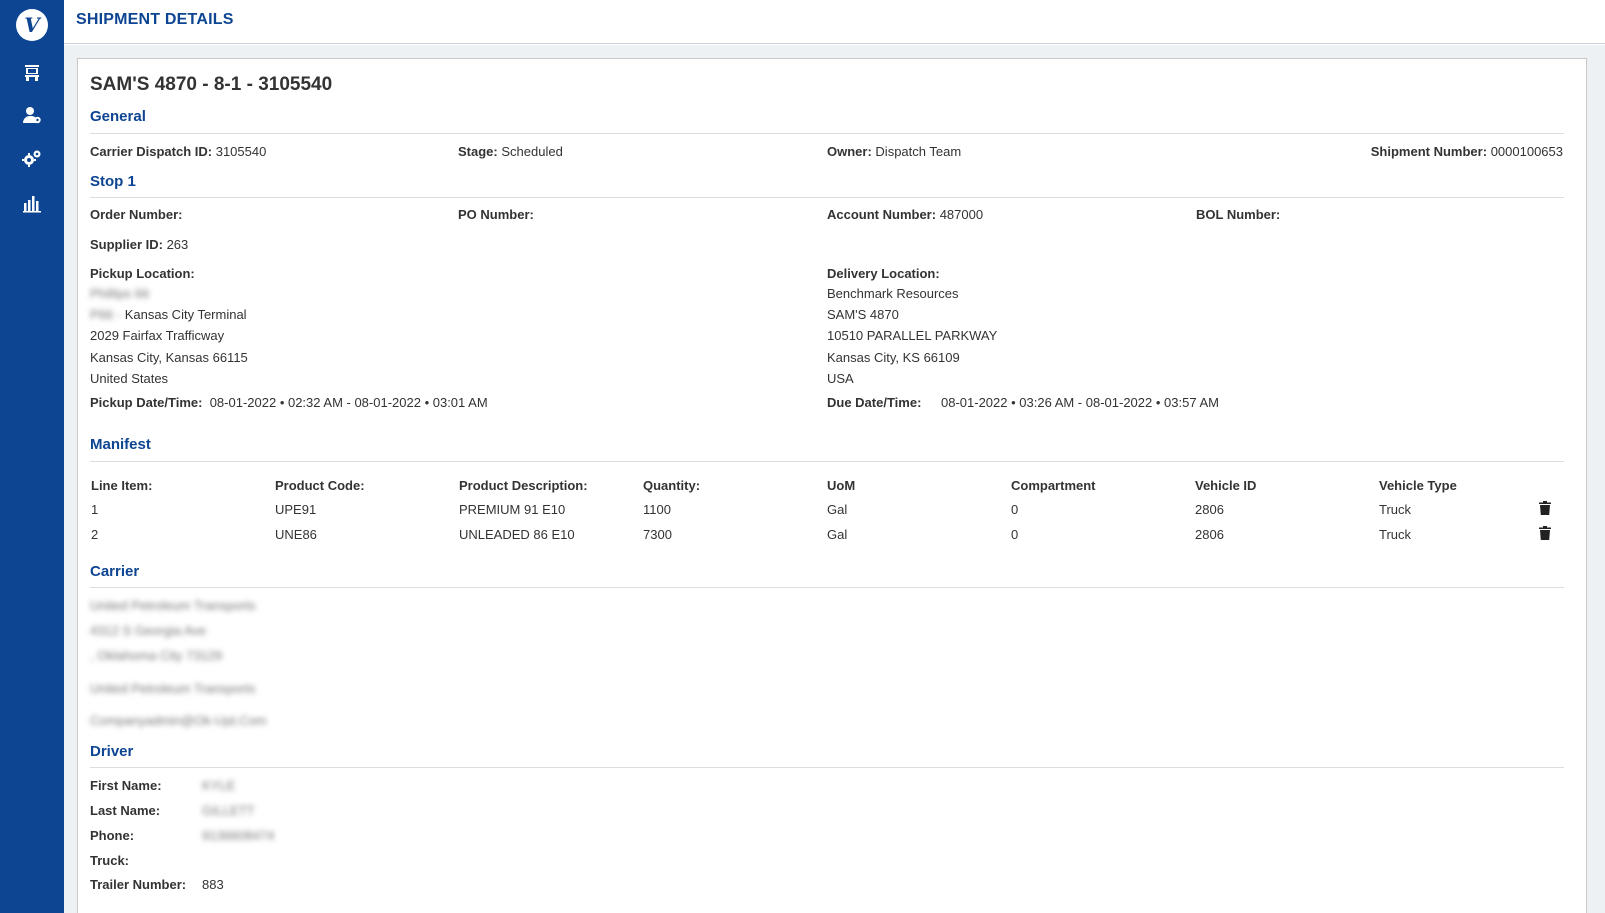  I want to click on carrier-dispatch-label: Carrier Dispatch ID:, so click(151, 151).